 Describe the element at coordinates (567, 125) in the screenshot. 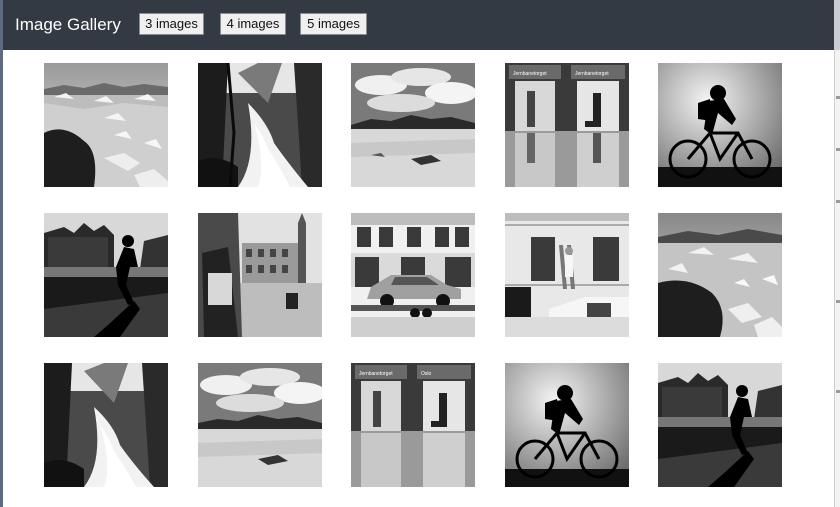

I see `gallery-image-station-doors: Jernbanetorget Jernbanetorget` at that location.